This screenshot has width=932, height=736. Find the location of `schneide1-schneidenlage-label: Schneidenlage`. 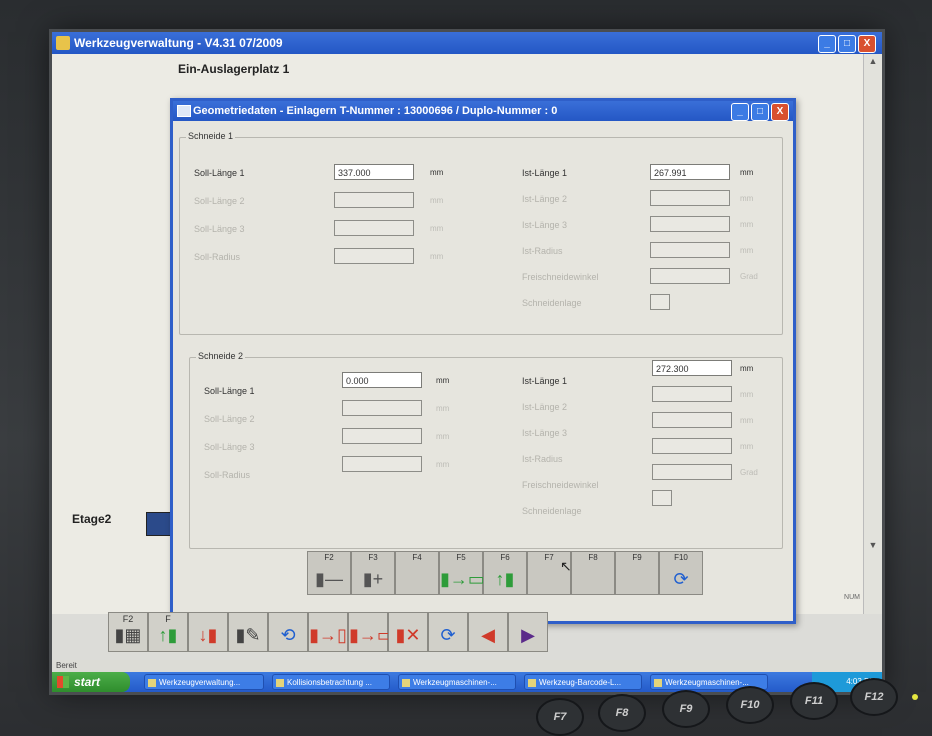

schneide1-schneidenlage-label: Schneidenlage is located at coordinates (552, 303).